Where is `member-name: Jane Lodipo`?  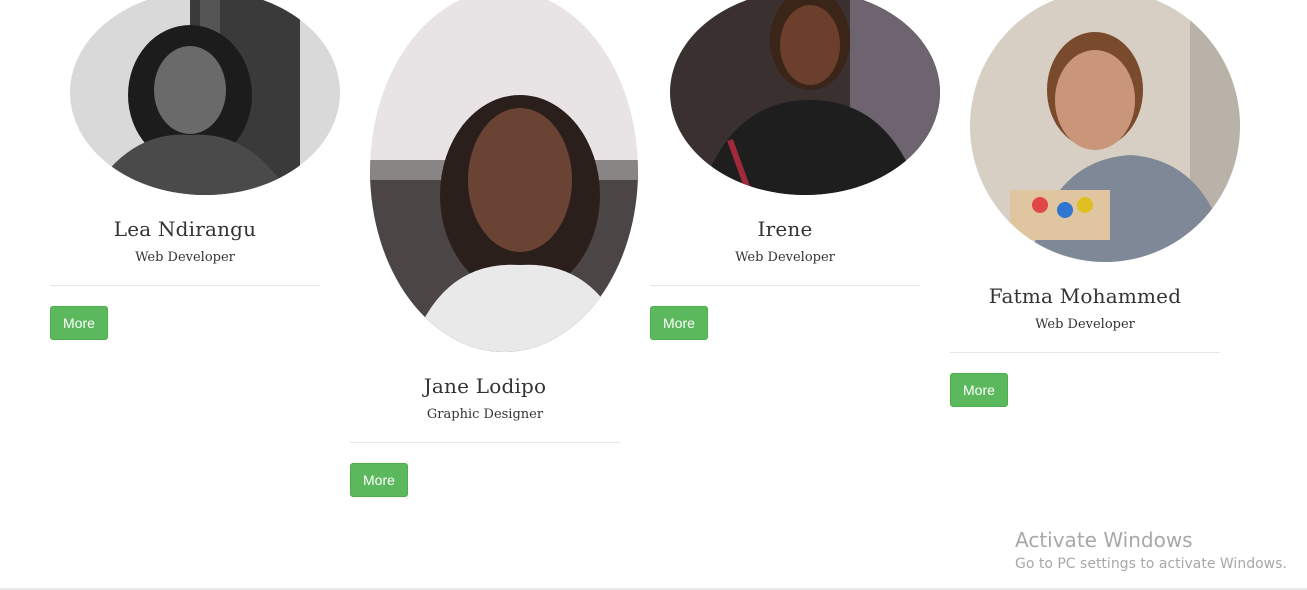 member-name: Jane Lodipo is located at coordinates (485, 386).